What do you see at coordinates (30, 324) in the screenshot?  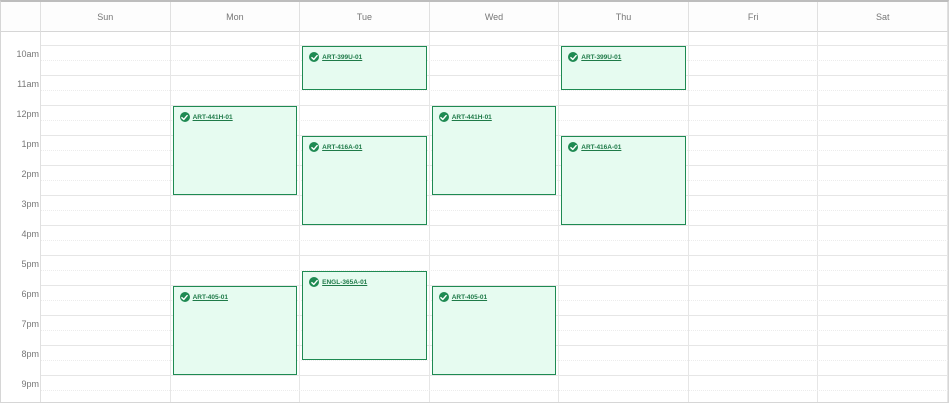 I see `time-label-7pm: 7pm` at bounding box center [30, 324].